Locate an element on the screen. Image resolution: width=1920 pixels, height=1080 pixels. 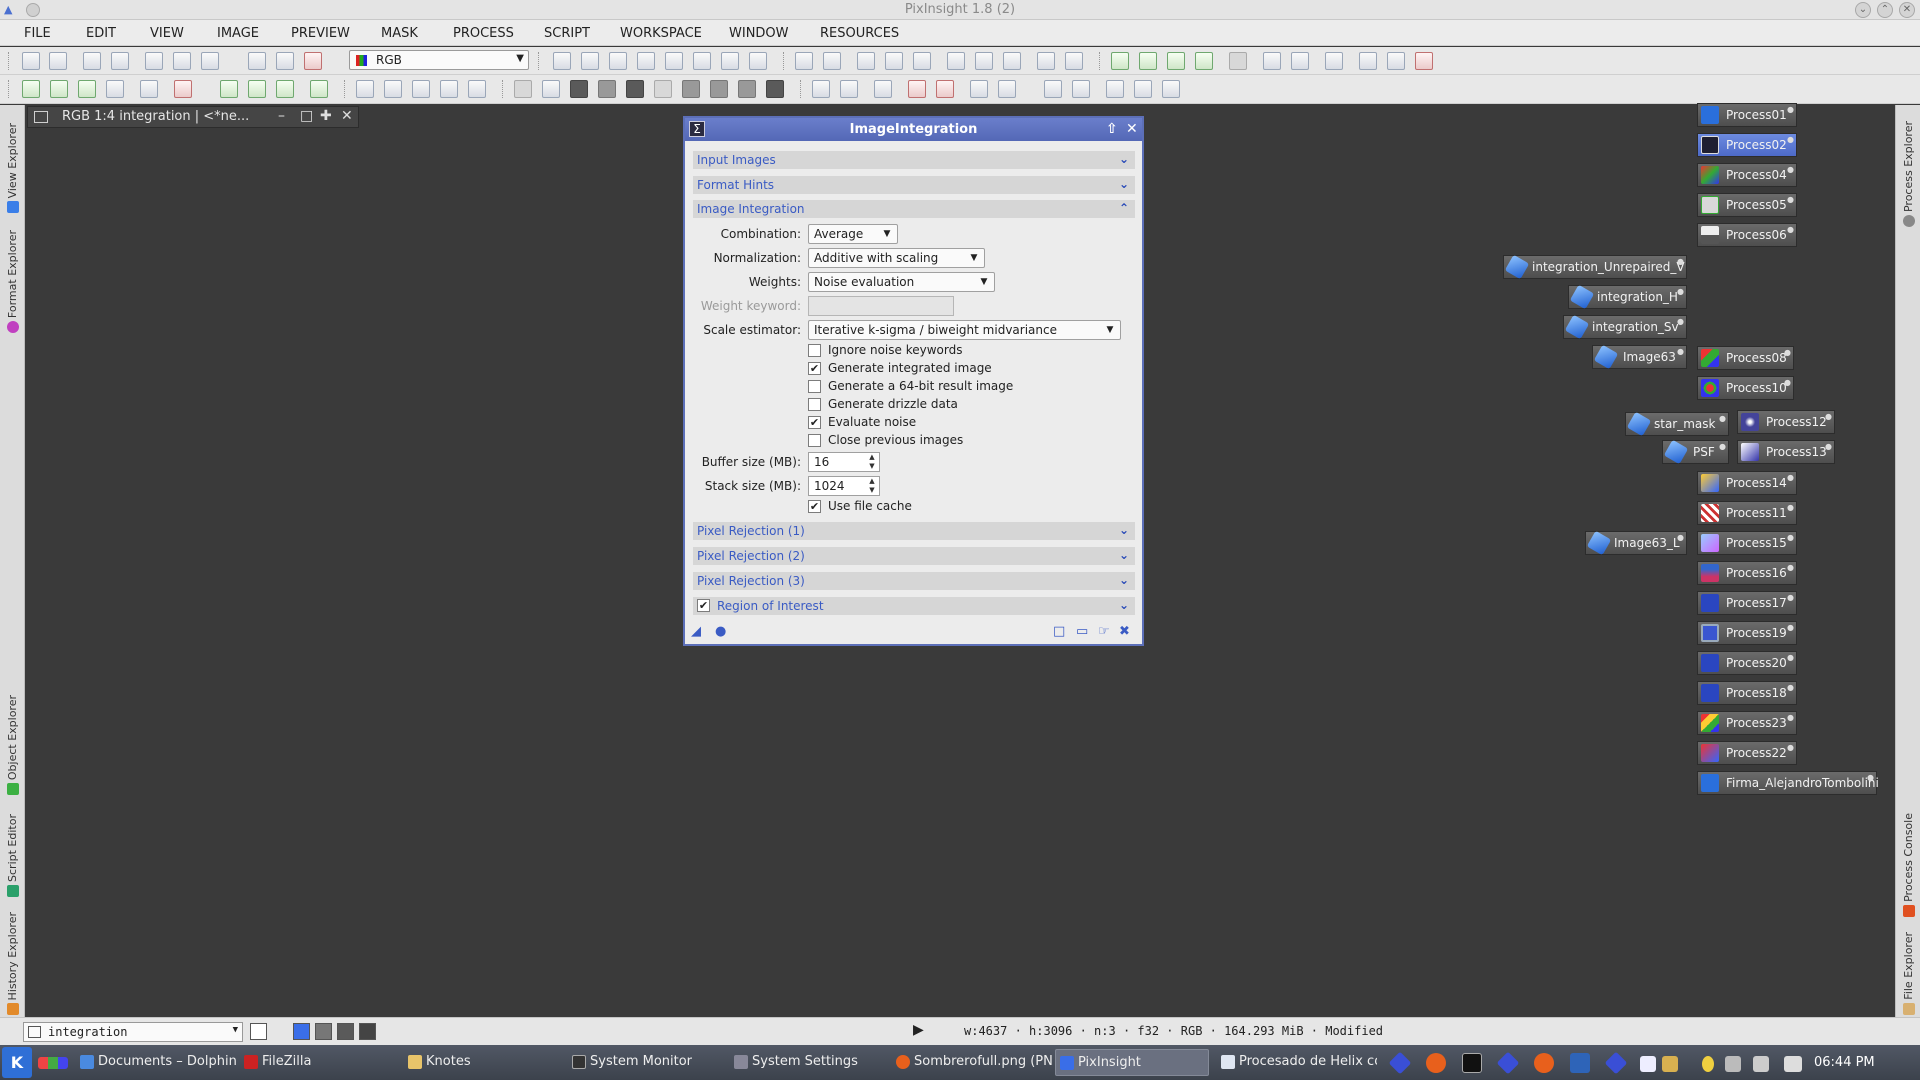
image-icon-integration-sv: integration_Sv ● is located at coordinates (1625, 327).